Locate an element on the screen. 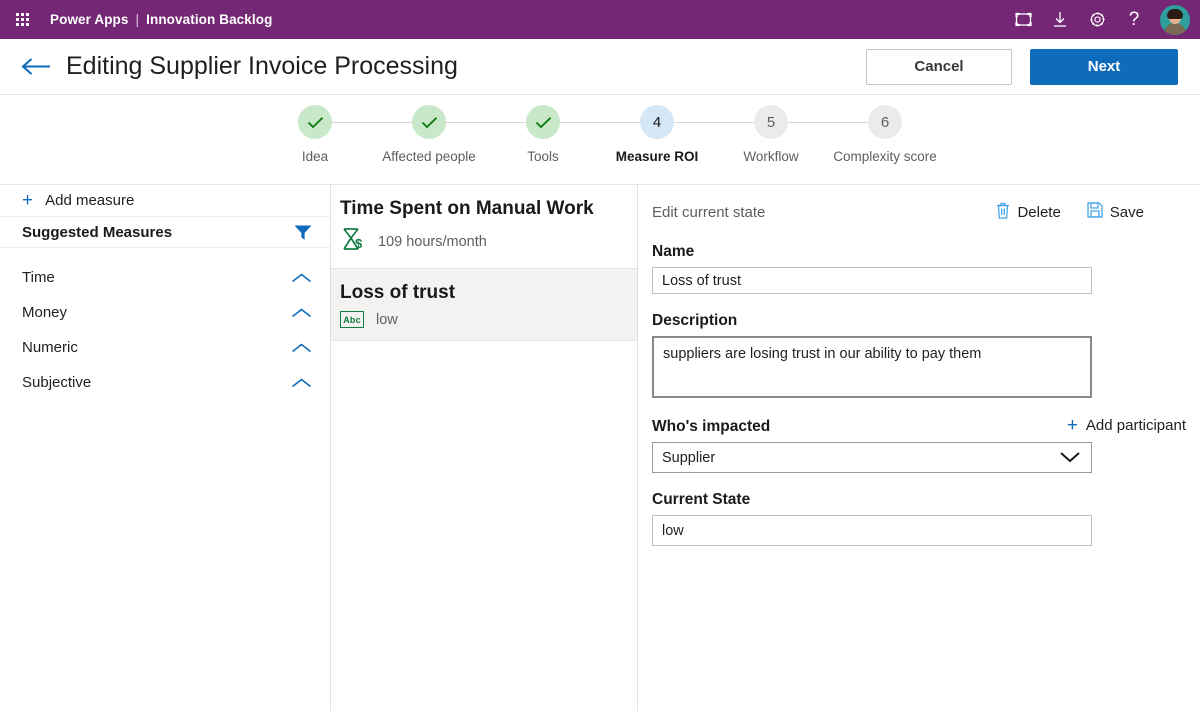 The height and width of the screenshot is (711, 1200). name-input is located at coordinates (872, 280).